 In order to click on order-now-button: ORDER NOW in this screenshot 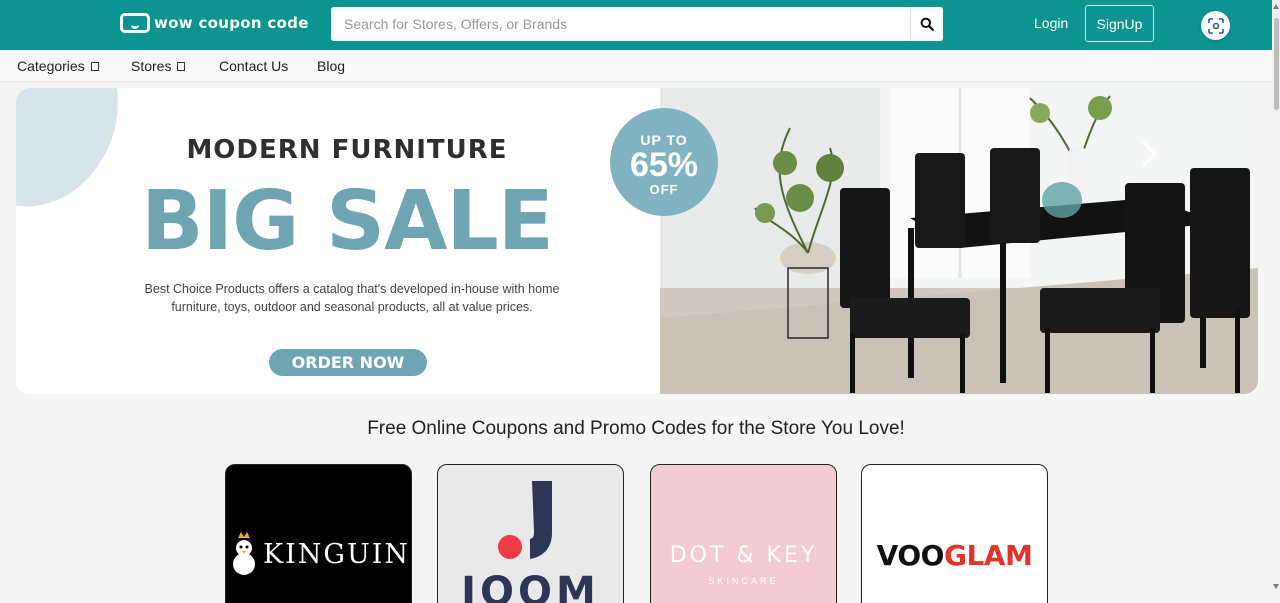, I will do `click(348, 362)`.